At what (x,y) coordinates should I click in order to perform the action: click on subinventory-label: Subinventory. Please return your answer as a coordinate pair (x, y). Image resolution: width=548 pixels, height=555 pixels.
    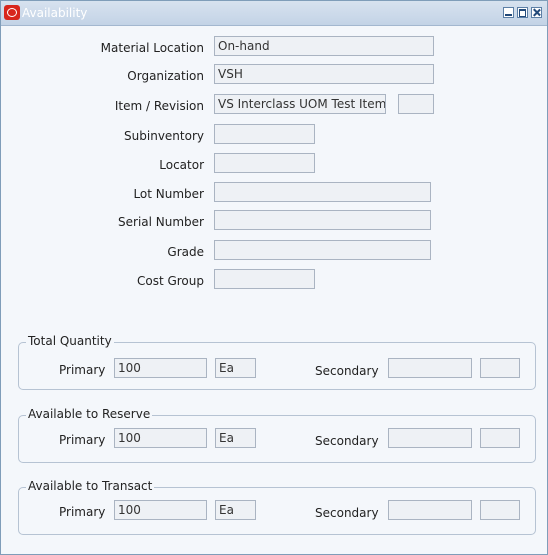
    Looking at the image, I should click on (164, 136).